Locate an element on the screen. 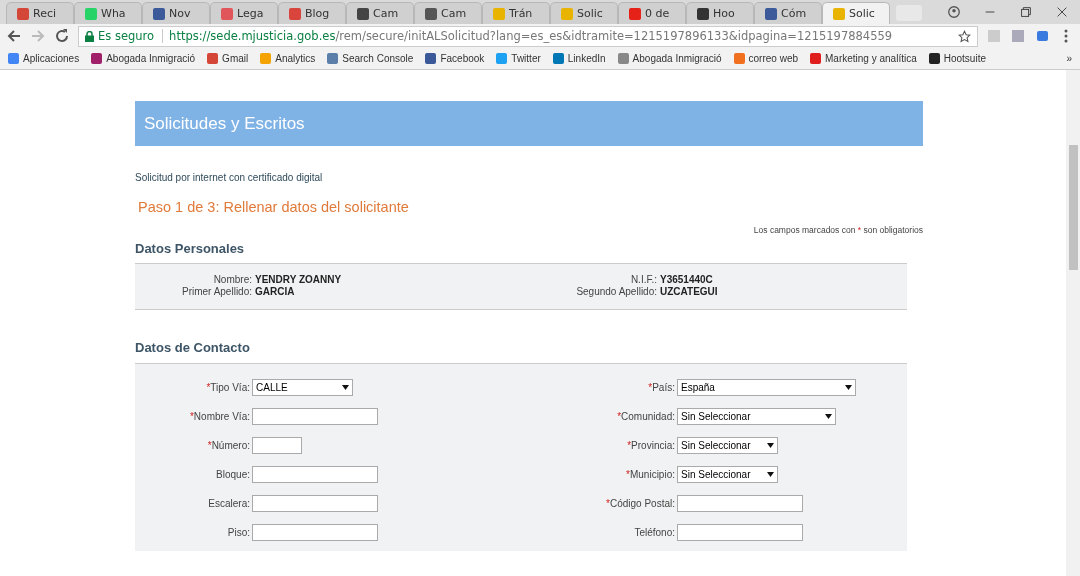 This screenshot has width=1080, height=576. field-label: Nombre: is located at coordinates (232, 279).